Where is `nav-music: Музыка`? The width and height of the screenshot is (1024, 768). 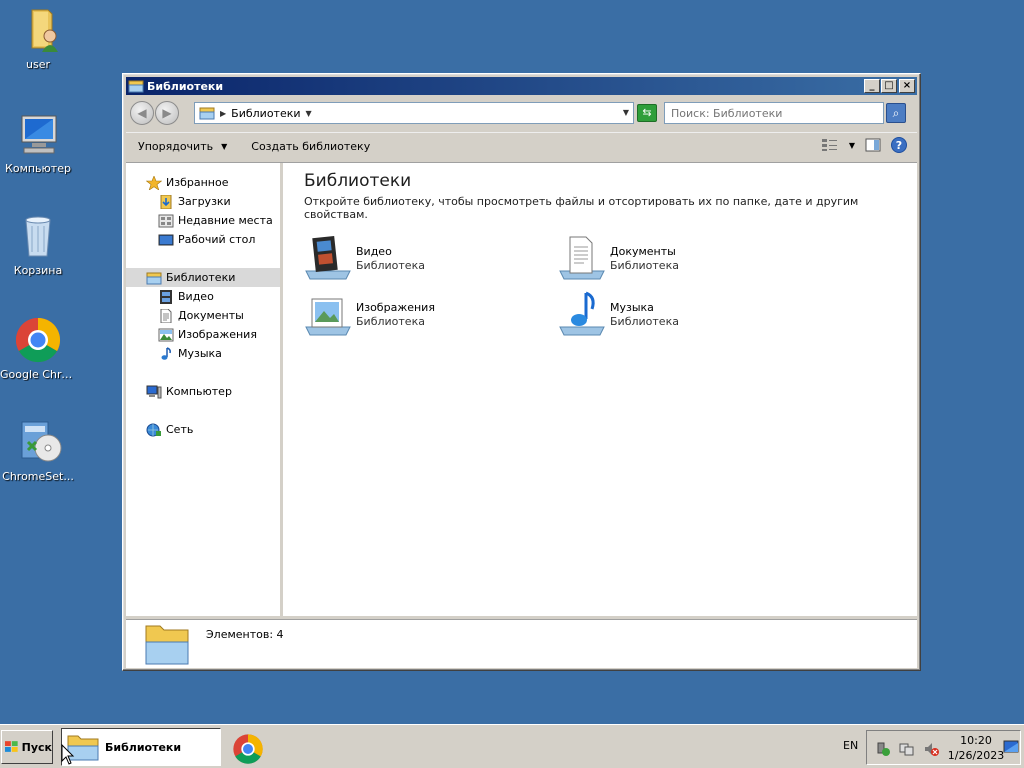 nav-music: Музыка is located at coordinates (203, 353).